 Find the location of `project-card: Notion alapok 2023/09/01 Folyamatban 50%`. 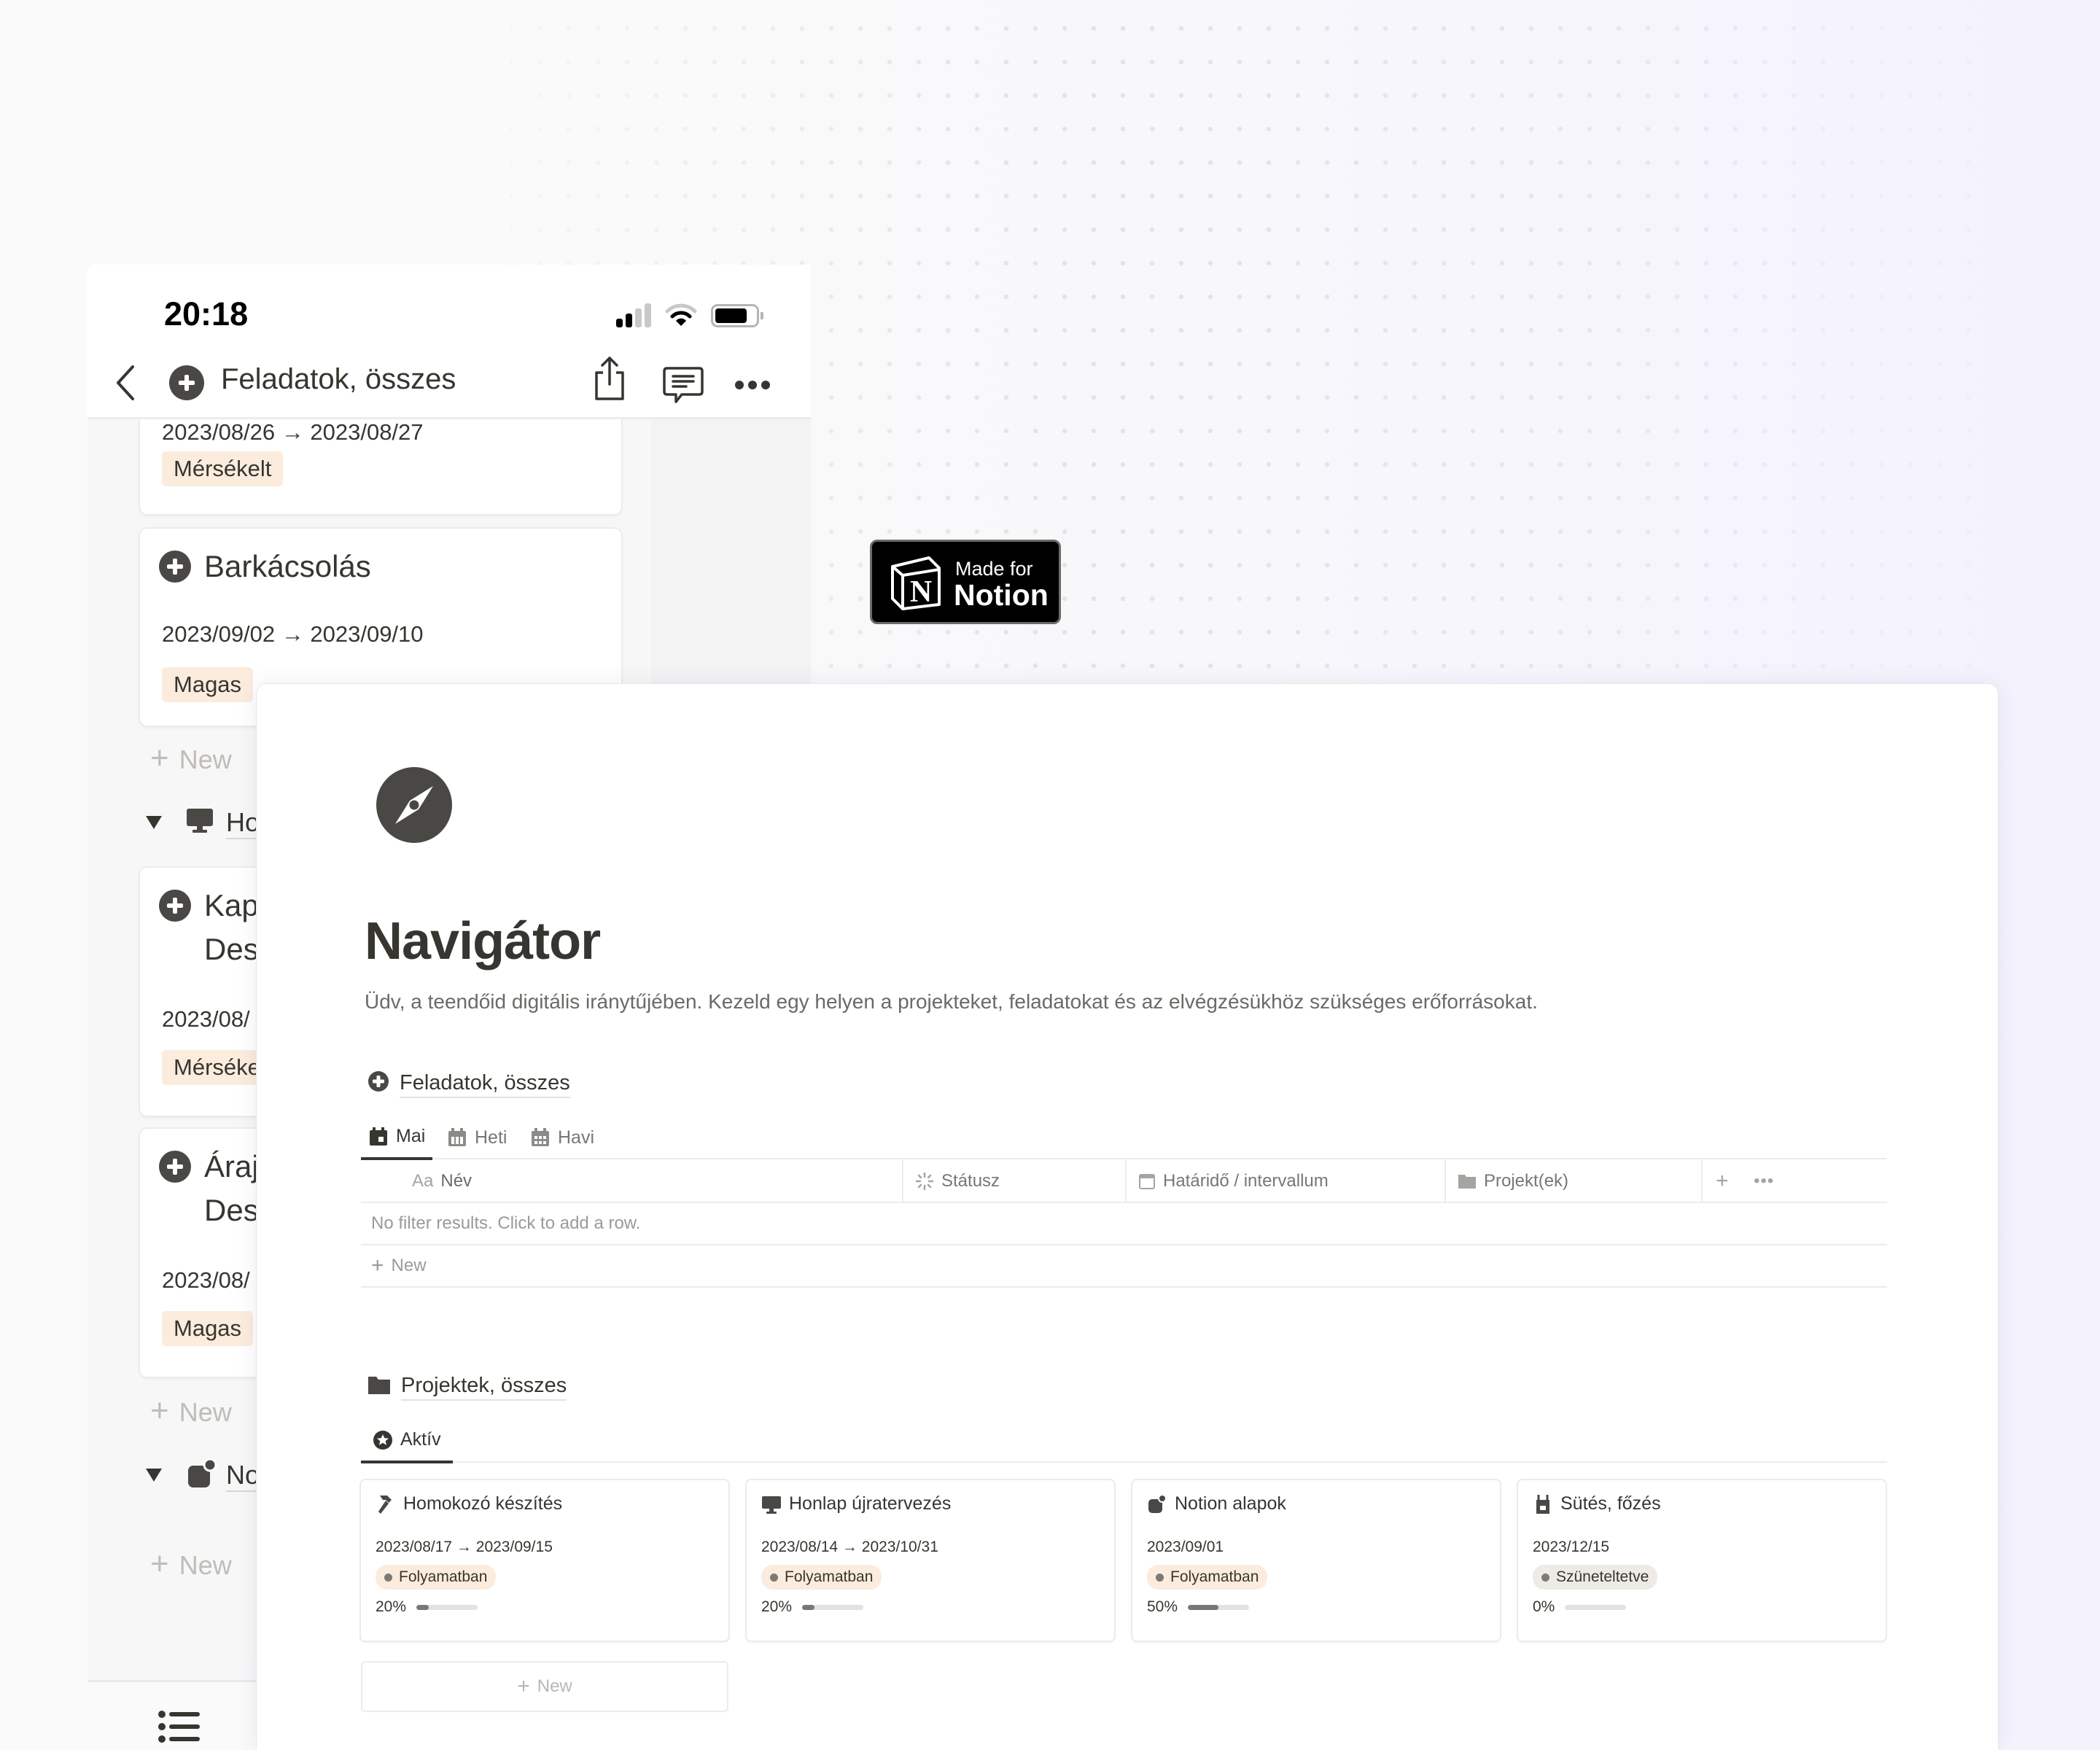

project-card: Notion alapok 2023/09/01 Folyamatban 50% is located at coordinates (1316, 1560).